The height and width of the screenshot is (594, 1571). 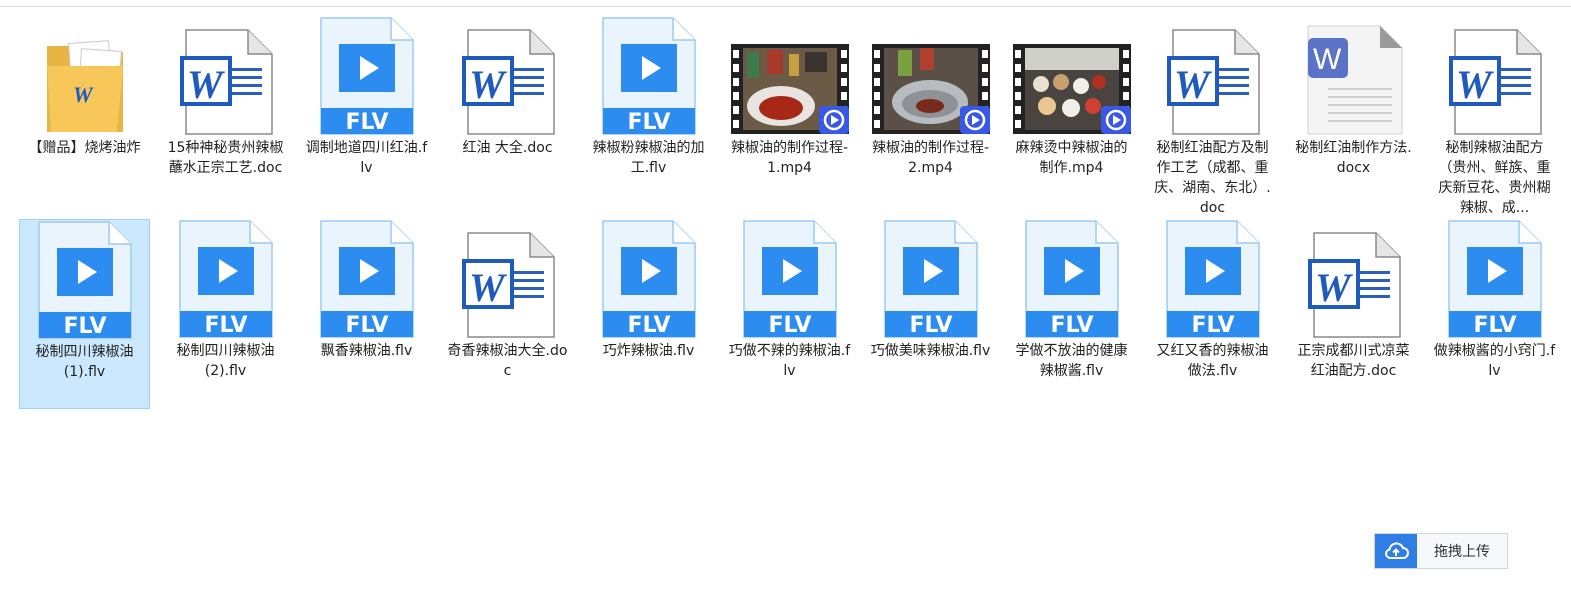 I want to click on file-item: W 15种神秘贵州辣椒蘸水正宗工艺.doc, so click(x=225, y=116).